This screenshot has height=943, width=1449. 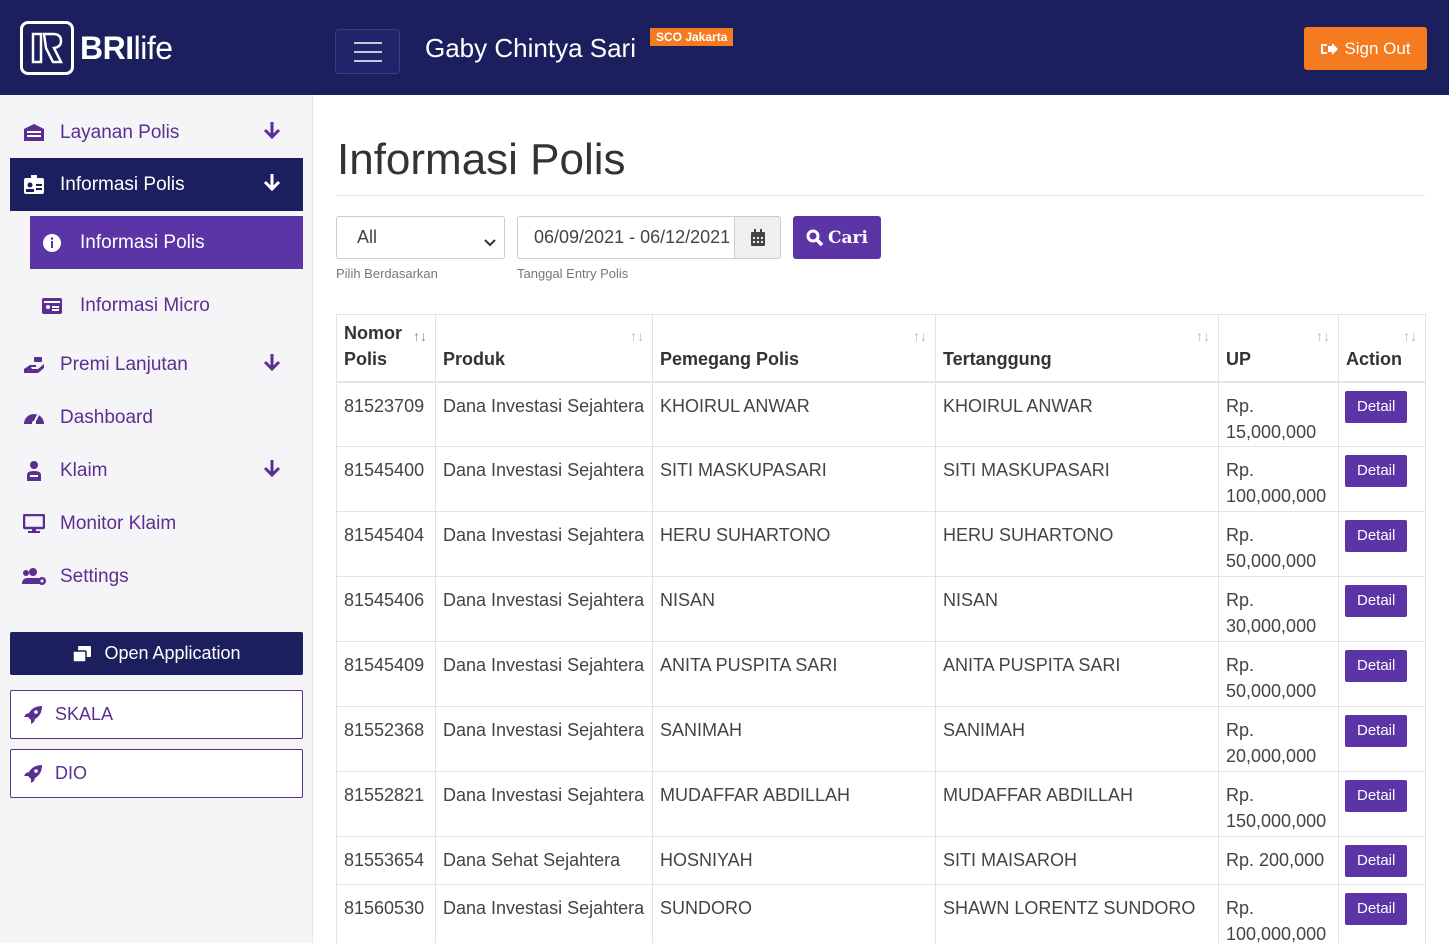 What do you see at coordinates (1271, 756) in the screenshot?
I see `up-value: 20,000,000` at bounding box center [1271, 756].